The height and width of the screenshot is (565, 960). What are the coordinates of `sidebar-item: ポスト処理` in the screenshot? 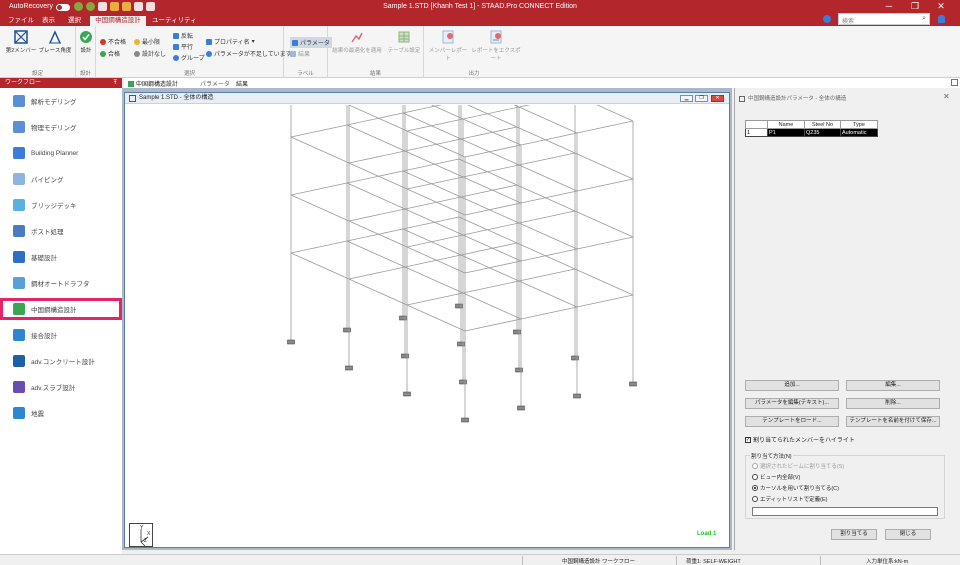 It's located at (61, 231).